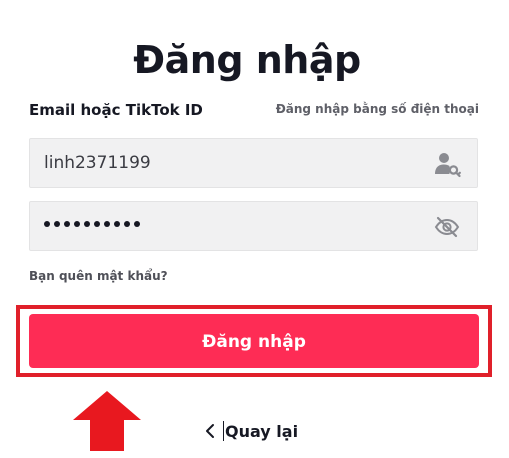  What do you see at coordinates (447, 227) in the screenshot?
I see `eye-off-icon` at bounding box center [447, 227].